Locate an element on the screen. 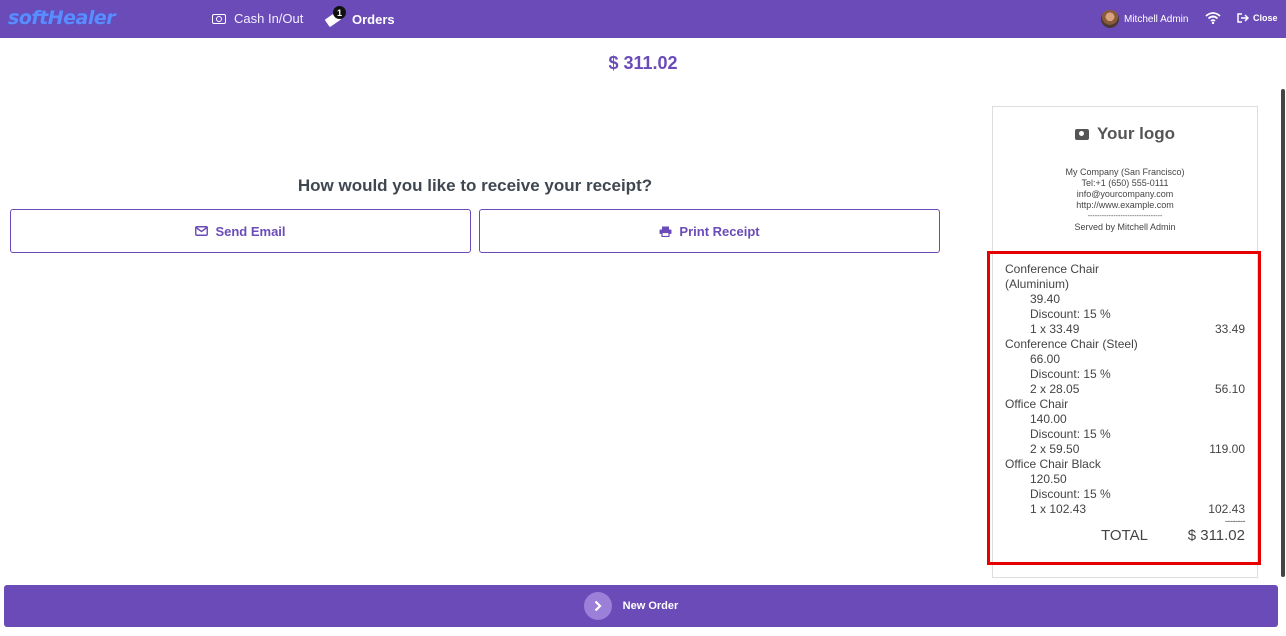 The height and width of the screenshot is (636, 1286). orders-label: Orders is located at coordinates (373, 19).